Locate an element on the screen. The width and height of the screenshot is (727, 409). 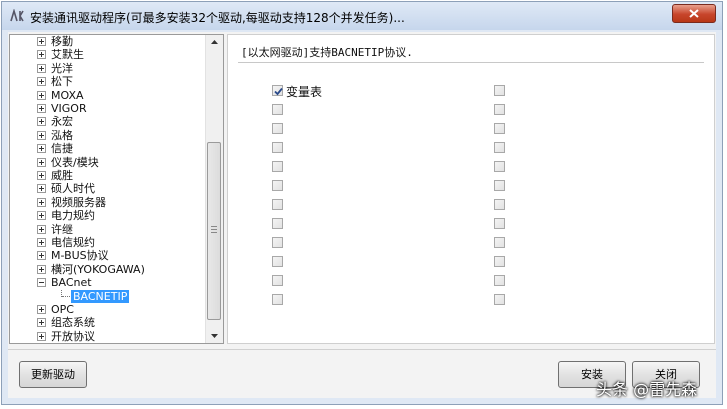
chevron-up-icon is located at coordinates (214, 42).